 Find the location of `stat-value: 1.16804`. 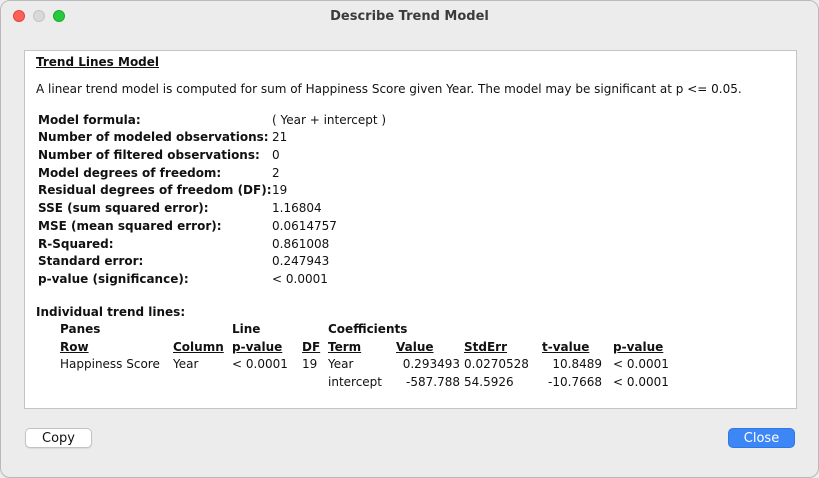

stat-value: 1.16804 is located at coordinates (297, 208).